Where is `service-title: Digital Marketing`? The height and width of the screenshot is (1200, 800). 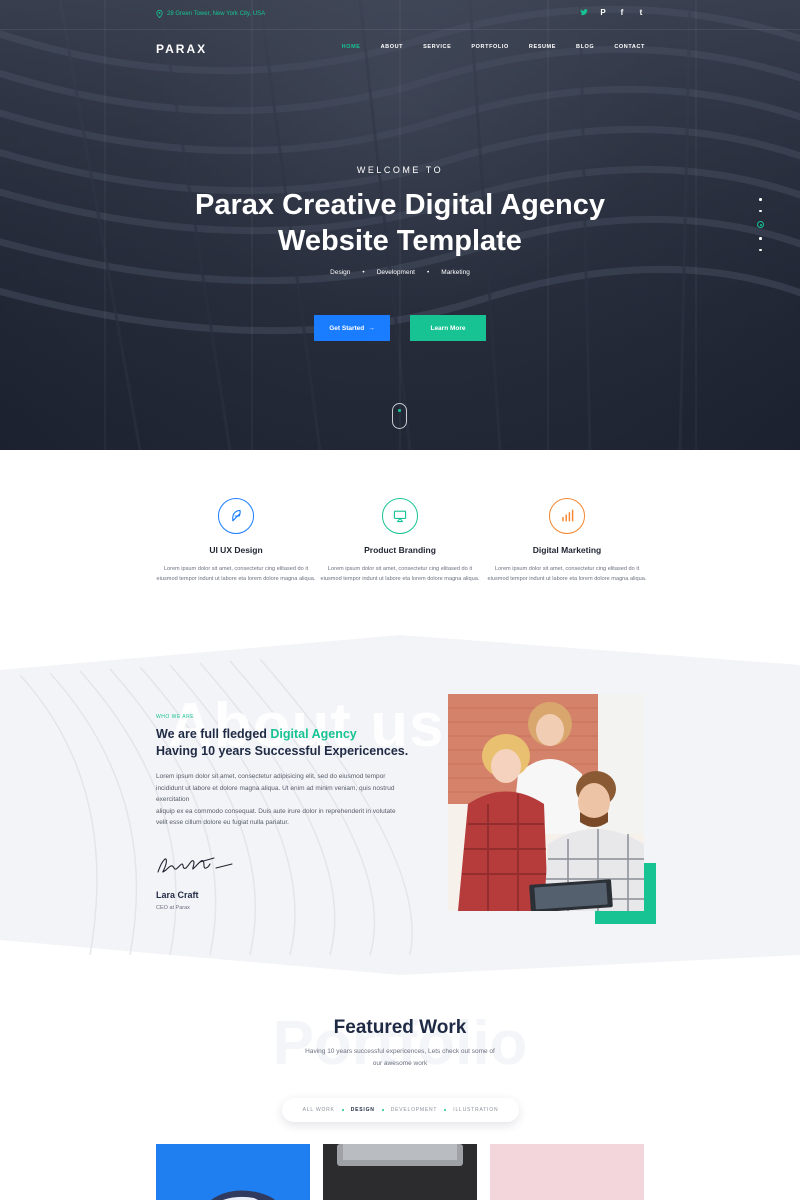 service-title: Digital Marketing is located at coordinates (567, 550).